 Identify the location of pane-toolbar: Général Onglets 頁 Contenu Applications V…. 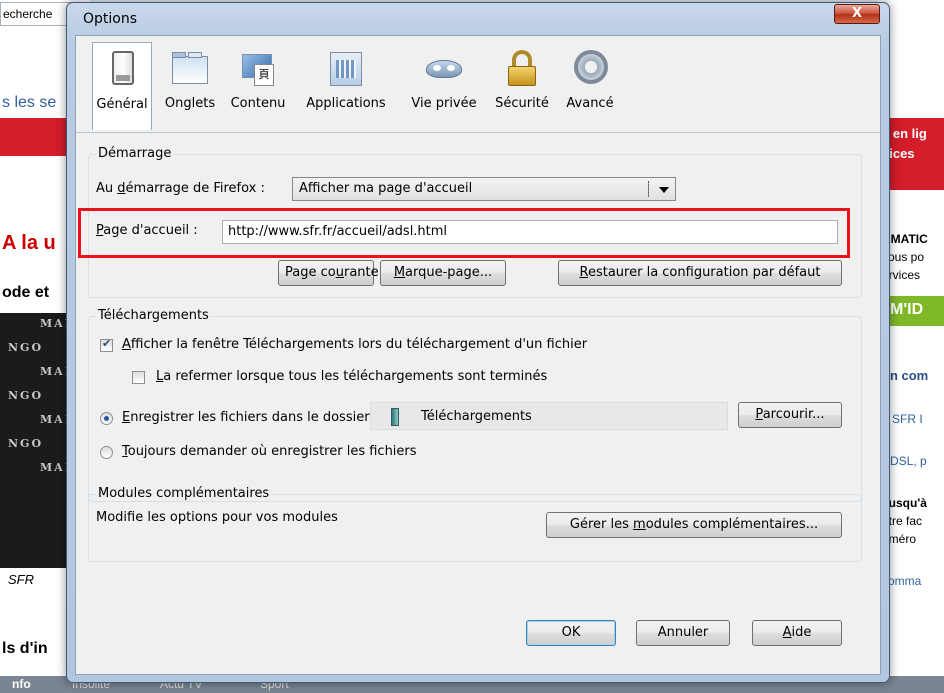
(478, 86).